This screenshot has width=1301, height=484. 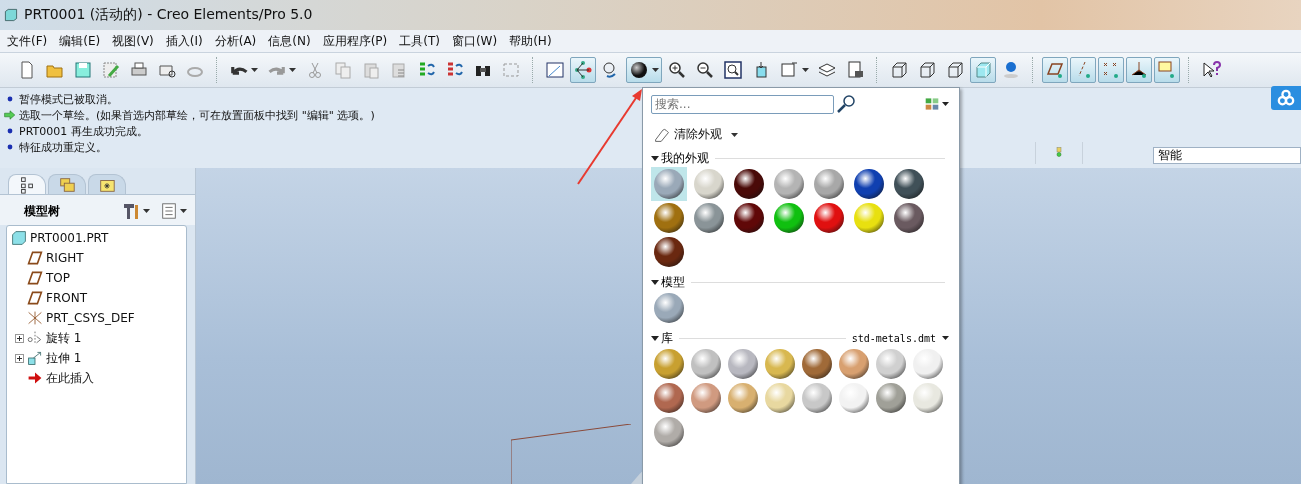 What do you see at coordinates (197, 115) in the screenshot?
I see `message-text: 选取一个草绘。(如果首选内部草绘，可在放置面板中找到 "编辑" 选项。)` at bounding box center [197, 115].